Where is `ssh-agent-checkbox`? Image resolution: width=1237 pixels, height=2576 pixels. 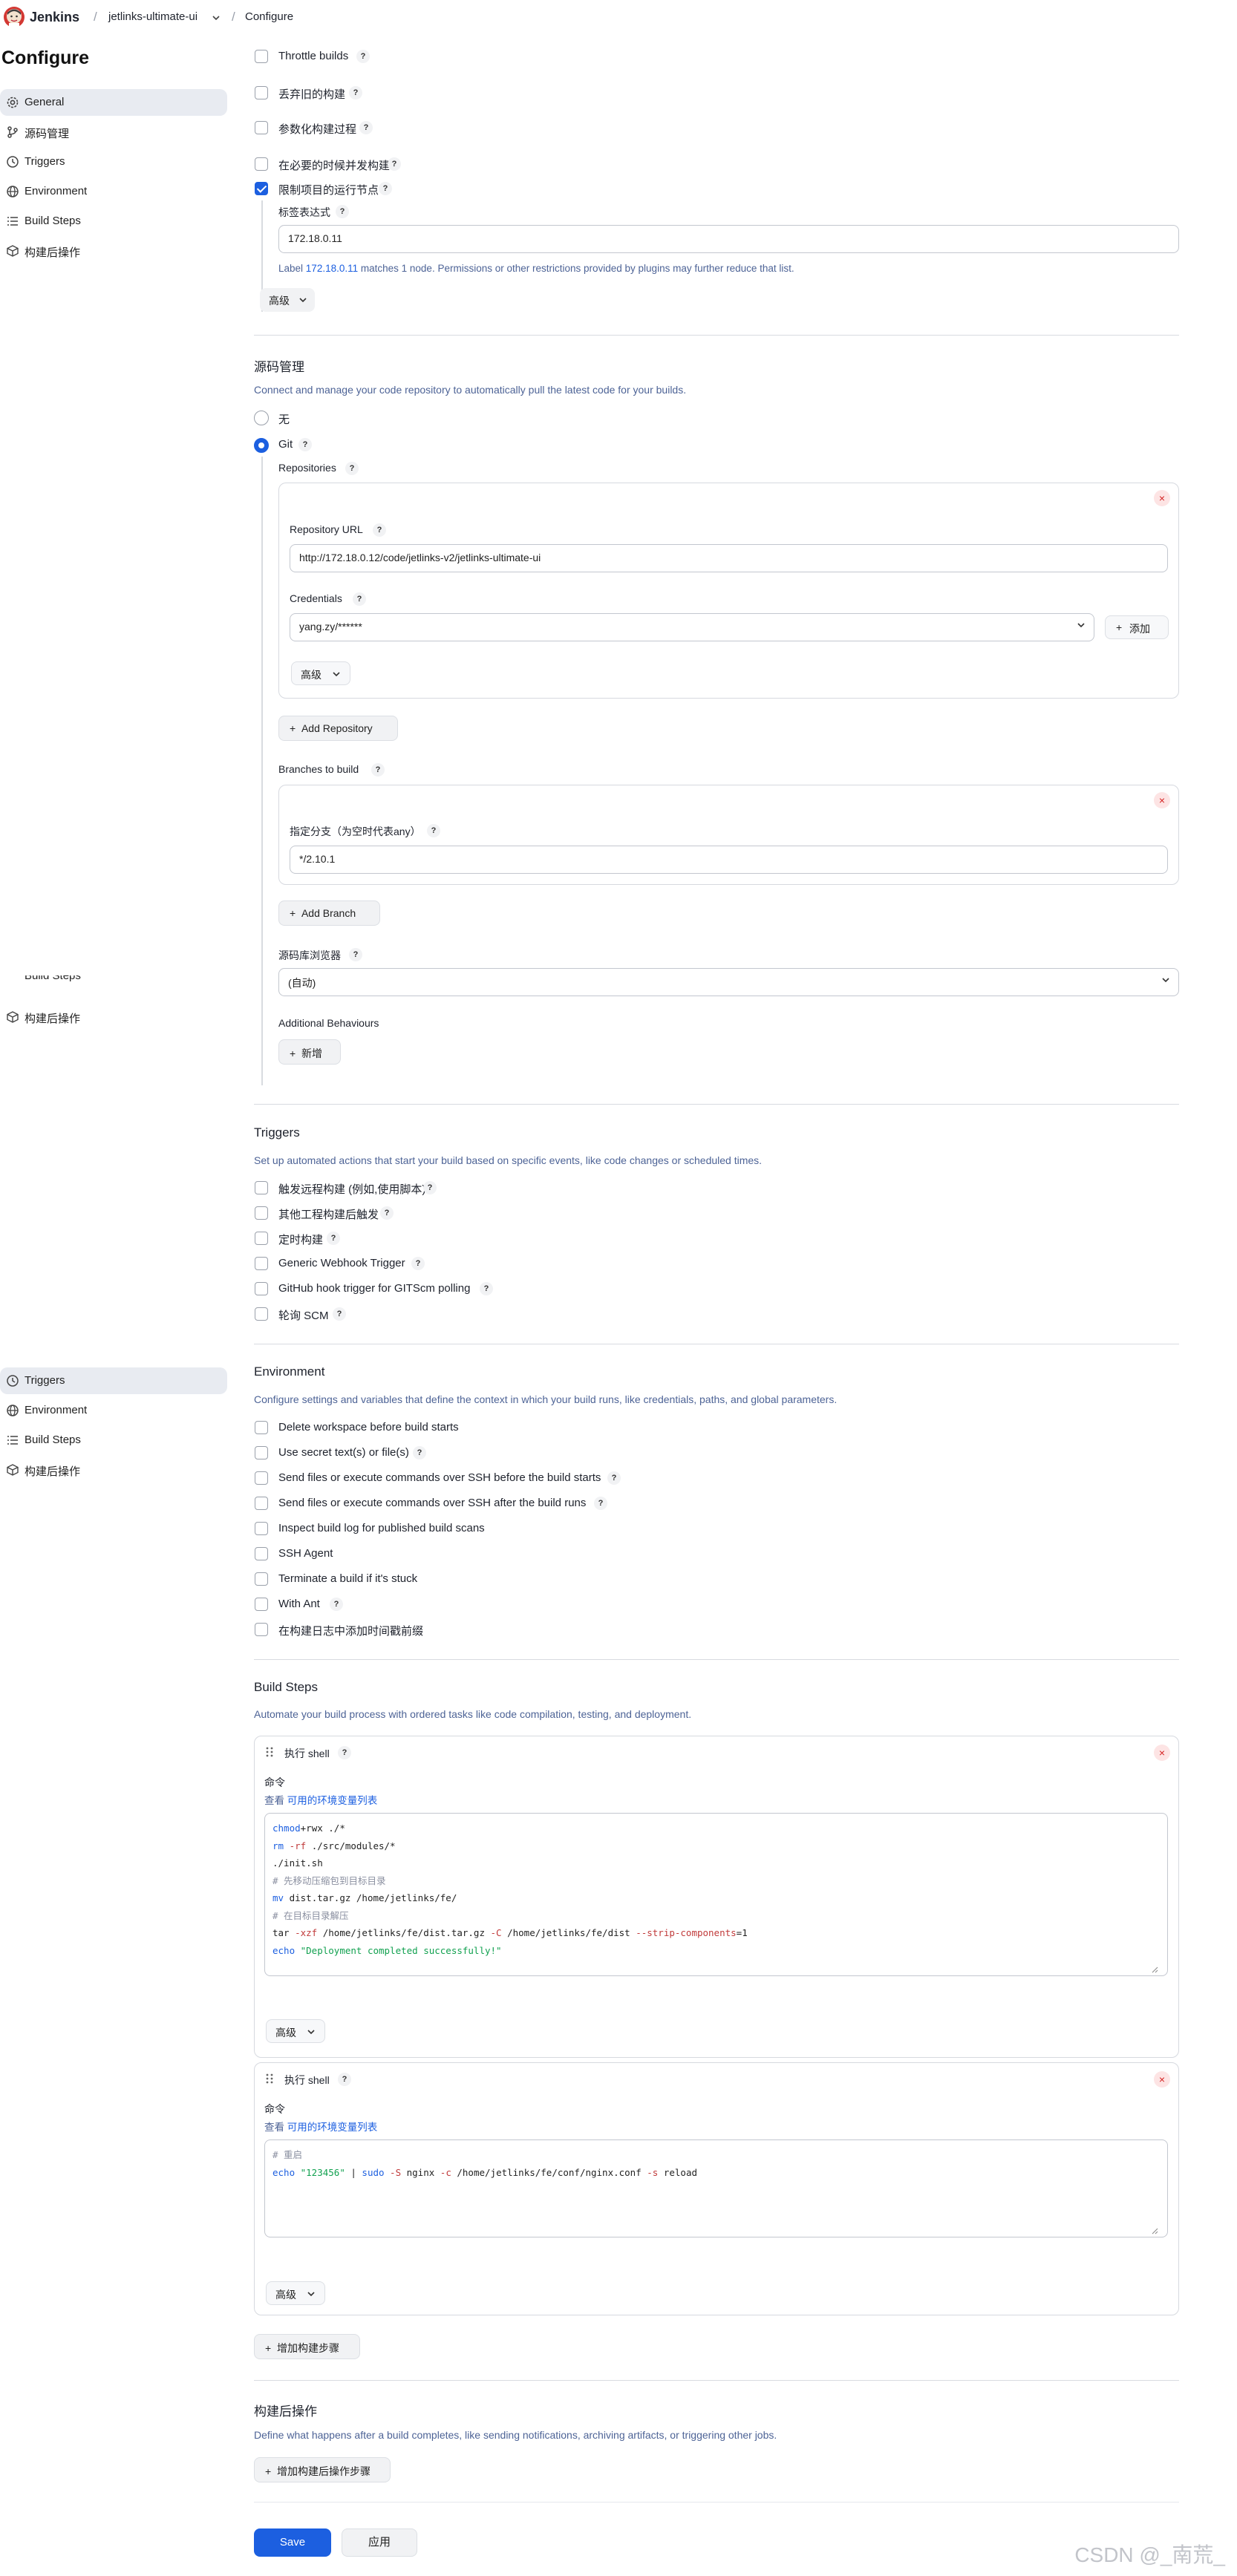 ssh-agent-checkbox is located at coordinates (261, 1553).